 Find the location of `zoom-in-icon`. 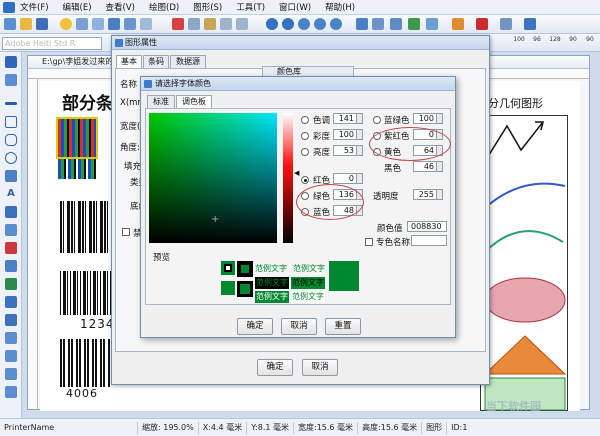

zoom-in-icon is located at coordinates (272, 24).